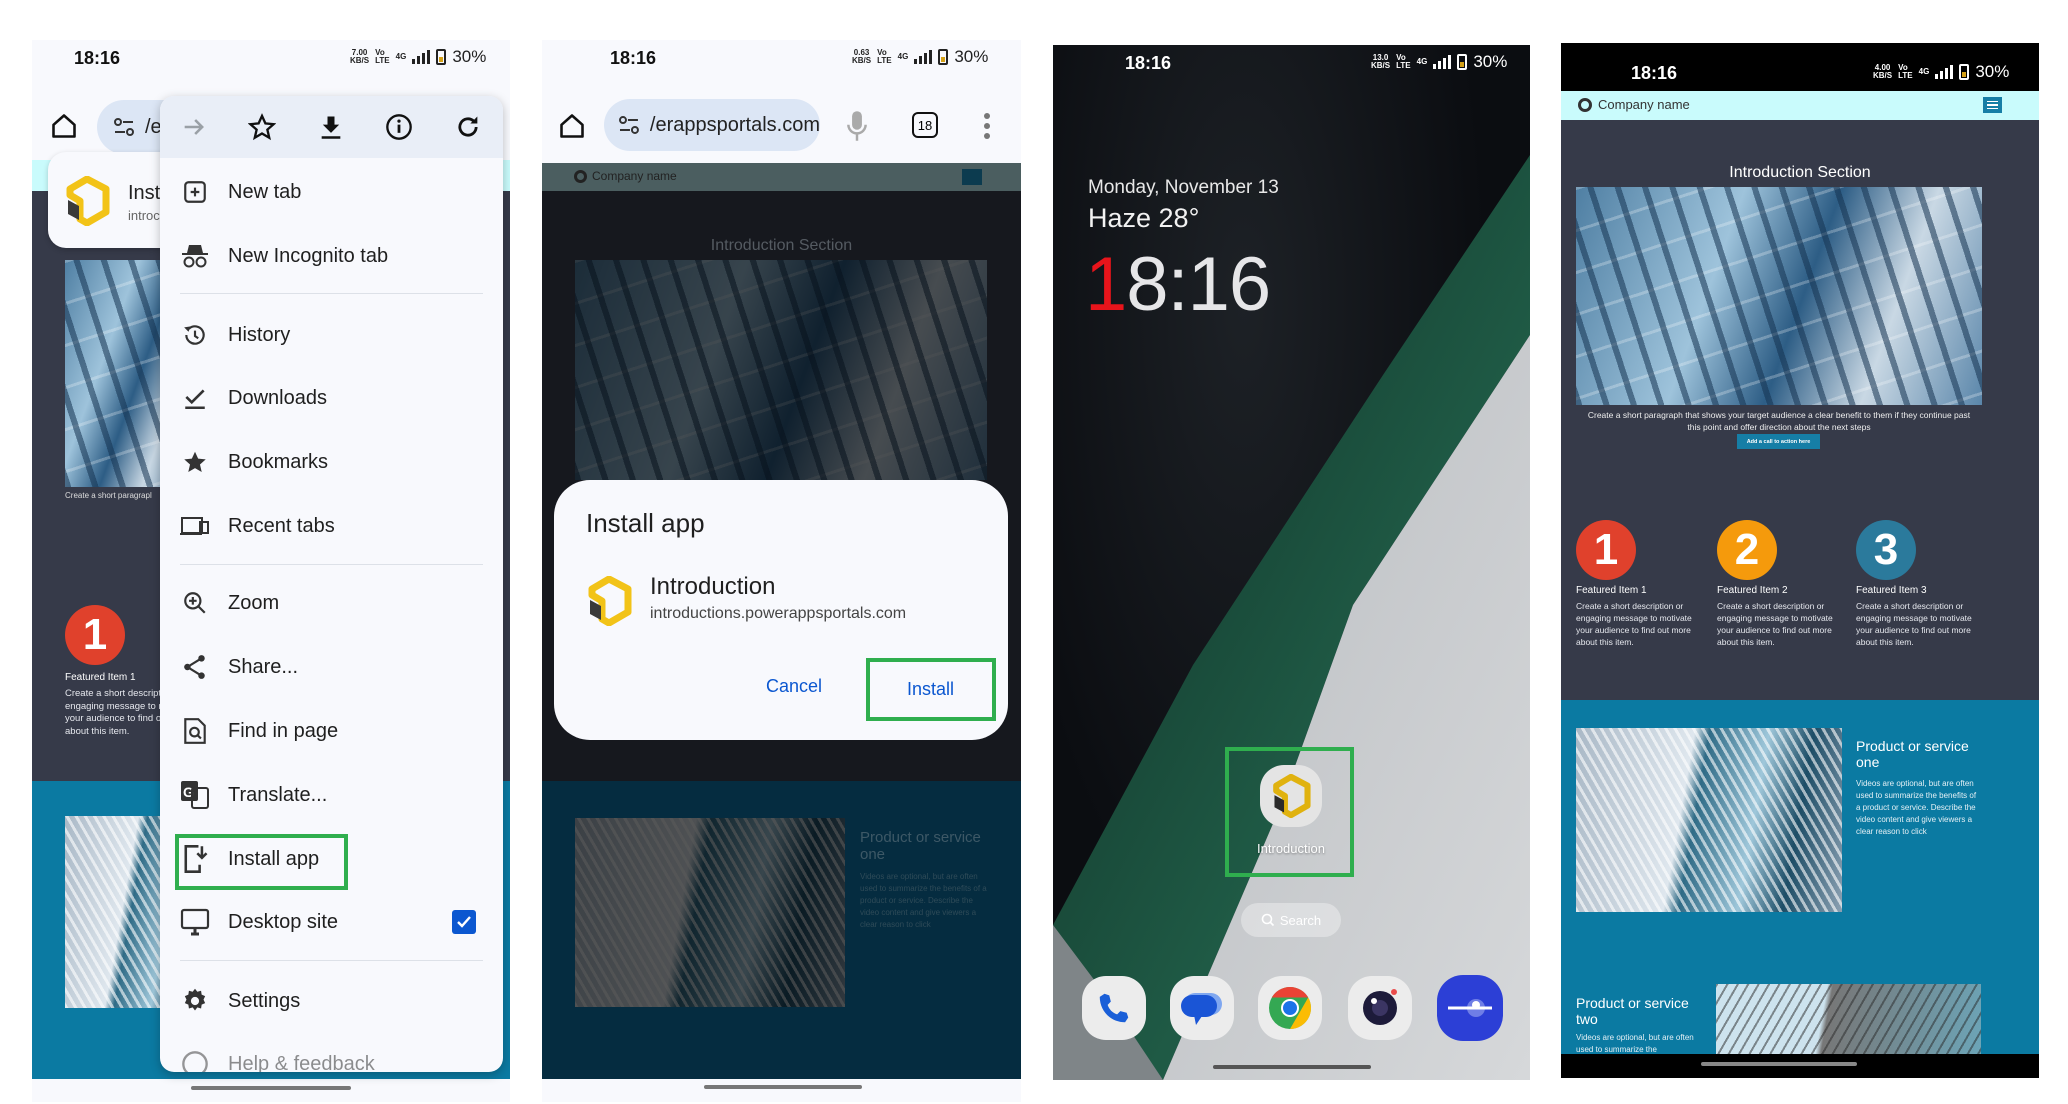 Image resolution: width=2068 pixels, height=1104 pixels. What do you see at coordinates (195, 335) in the screenshot?
I see `history-icon` at bounding box center [195, 335].